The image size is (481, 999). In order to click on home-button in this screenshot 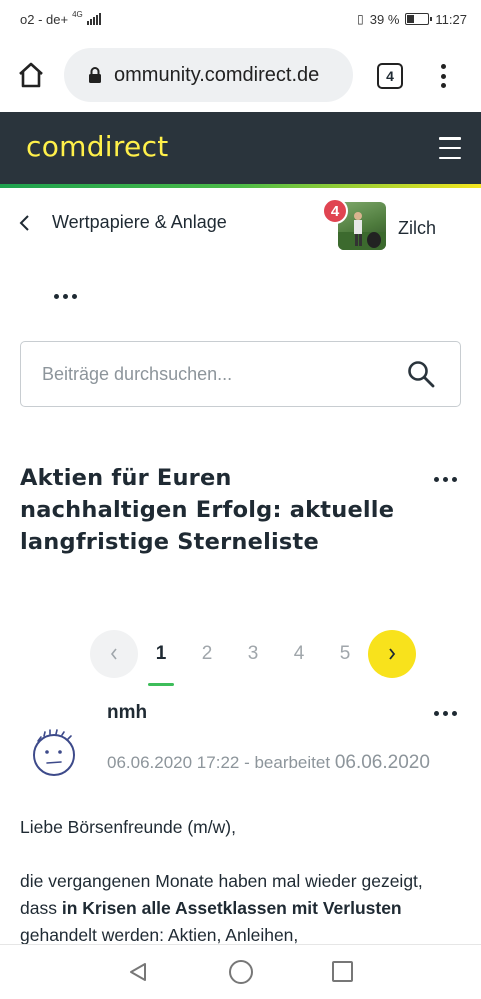, I will do `click(31, 75)`.